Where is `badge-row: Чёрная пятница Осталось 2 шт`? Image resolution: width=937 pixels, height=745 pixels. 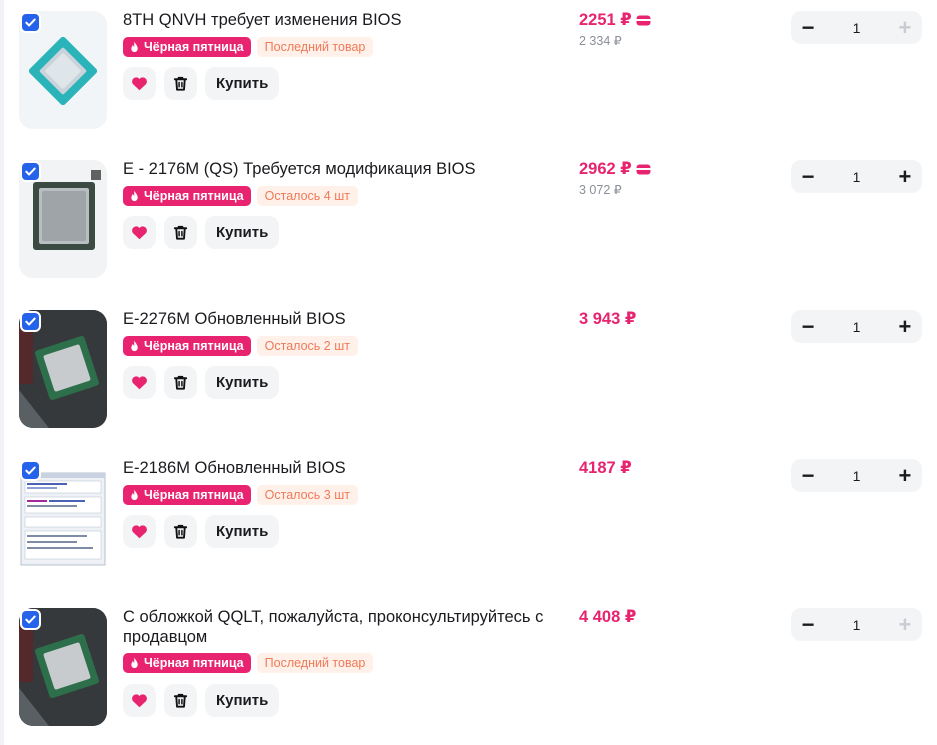
badge-row: Чёрная пятница Осталось 2 шт is located at coordinates (240, 346).